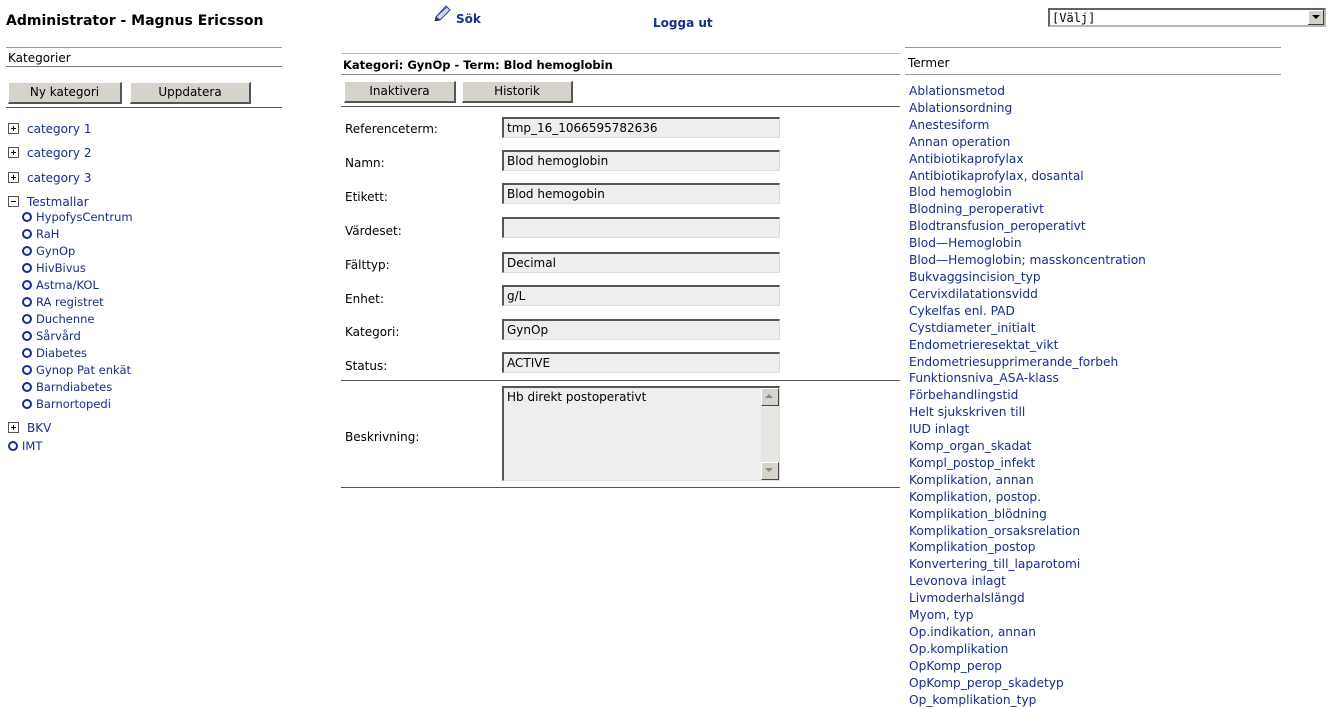 This screenshot has height=709, width=1330. Describe the element at coordinates (25, 446) in the screenshot. I see `tree-item-imt: IMT` at that location.